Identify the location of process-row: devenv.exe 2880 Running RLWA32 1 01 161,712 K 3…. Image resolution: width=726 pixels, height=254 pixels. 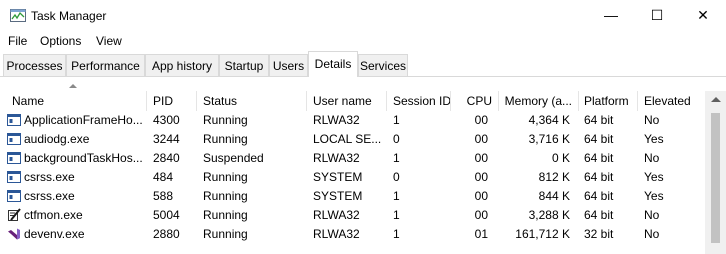
(352, 234).